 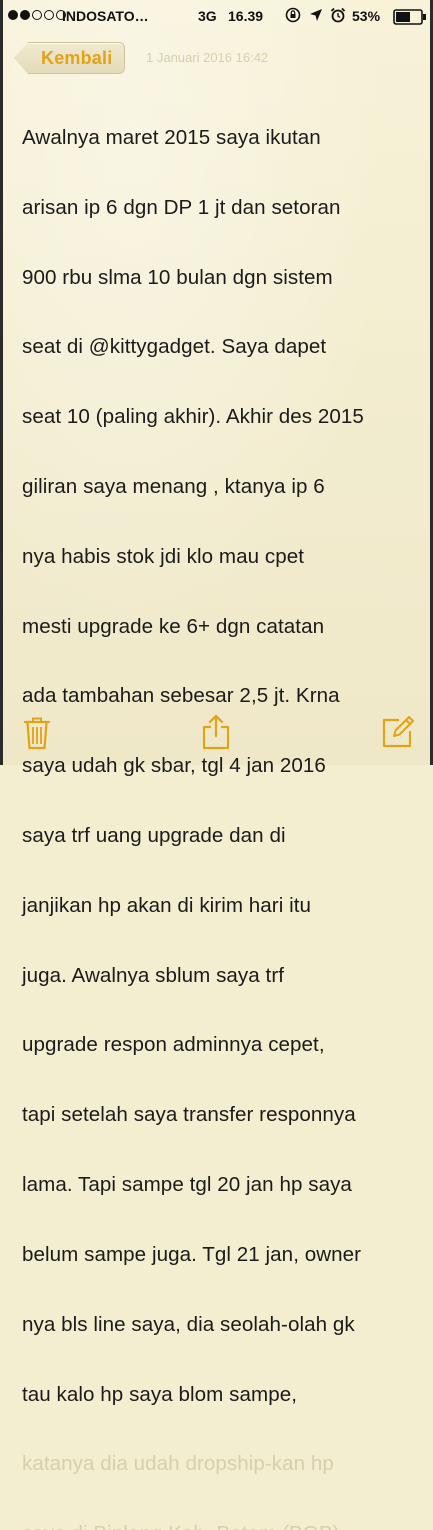 I want to click on clock-time: 16.39, so click(x=246, y=16).